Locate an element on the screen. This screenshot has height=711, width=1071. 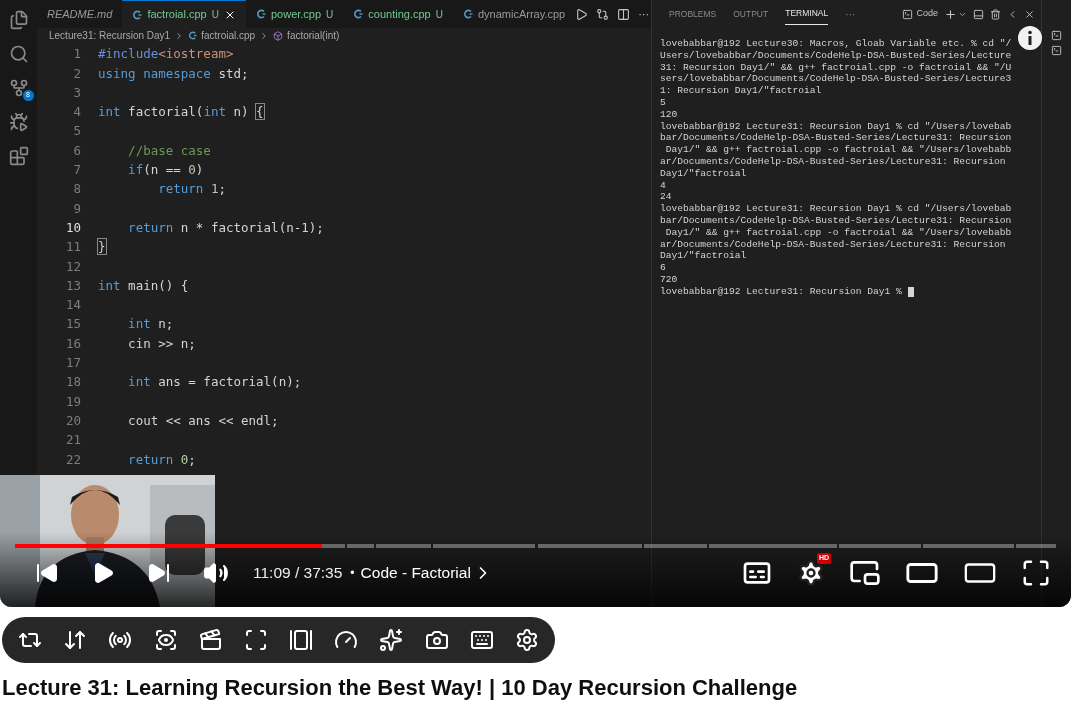
line-number: 6 is located at coordinates (76, 150).